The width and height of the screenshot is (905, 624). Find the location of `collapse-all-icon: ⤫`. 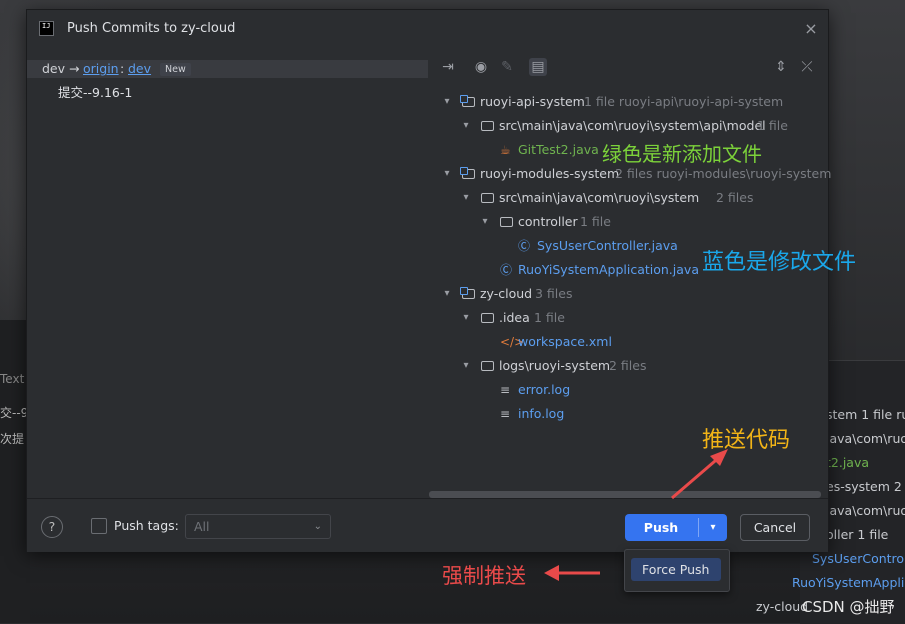

collapse-all-icon: ⤫ is located at coordinates (807, 67).